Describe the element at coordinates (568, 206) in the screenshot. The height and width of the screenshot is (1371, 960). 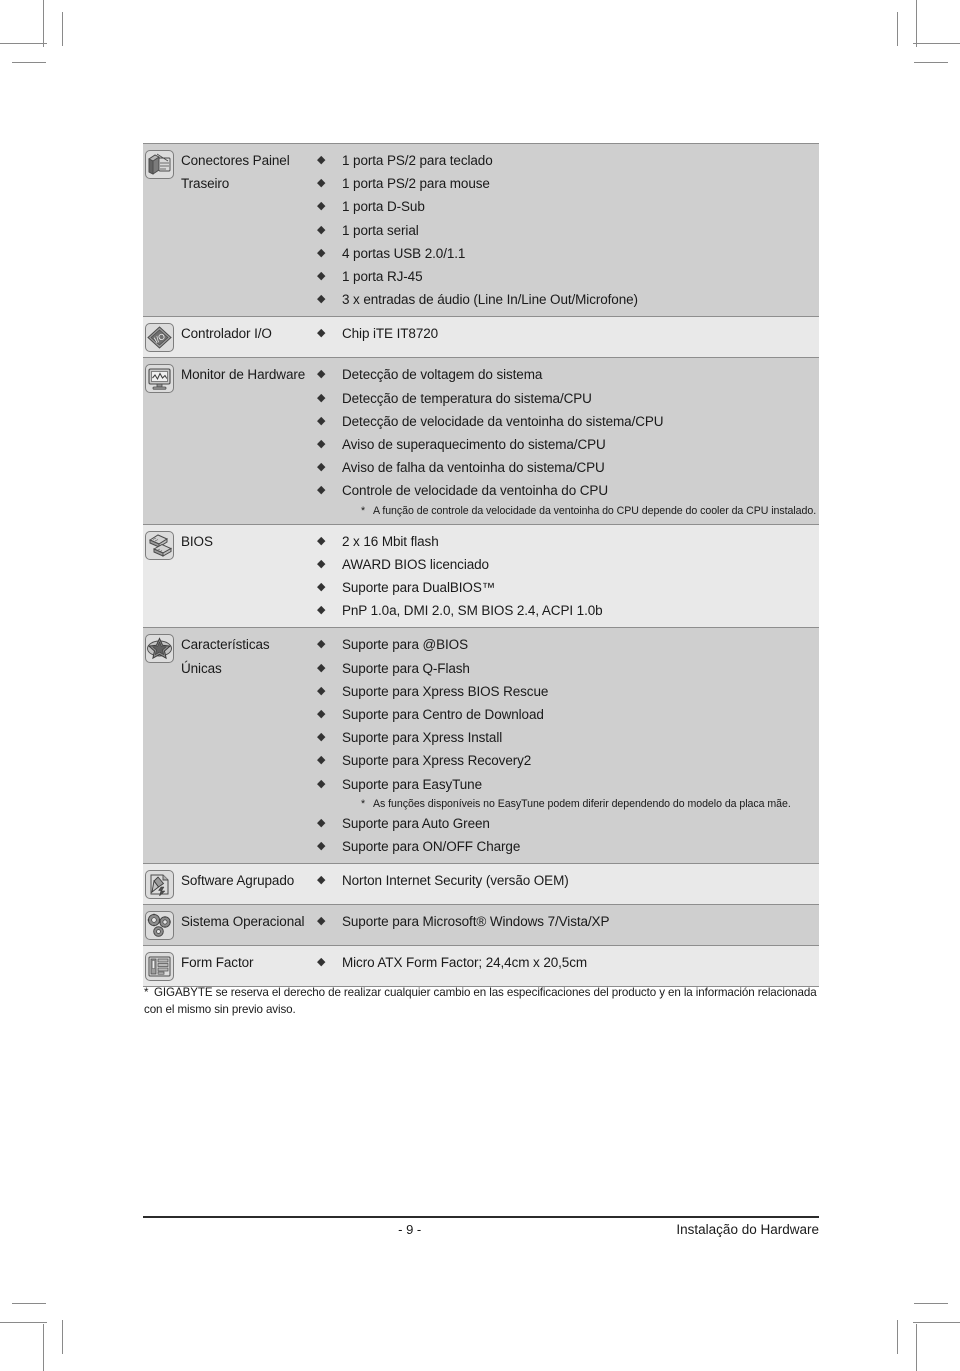
I see `spec-bullet-item: ◆ 1 porta D-Sub` at that location.